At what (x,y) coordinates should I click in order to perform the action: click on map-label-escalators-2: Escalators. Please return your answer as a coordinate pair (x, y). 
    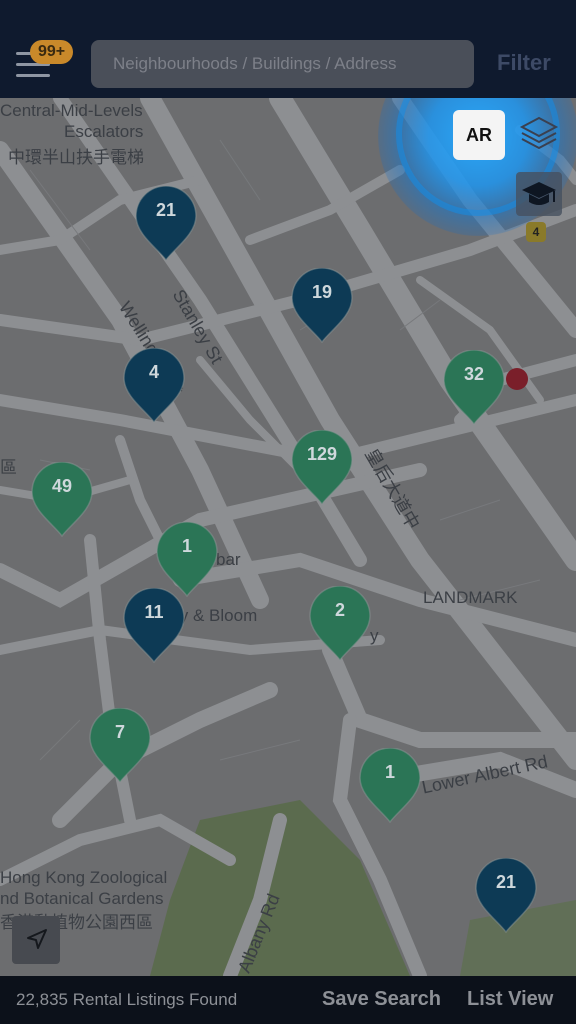
    Looking at the image, I should click on (104, 131).